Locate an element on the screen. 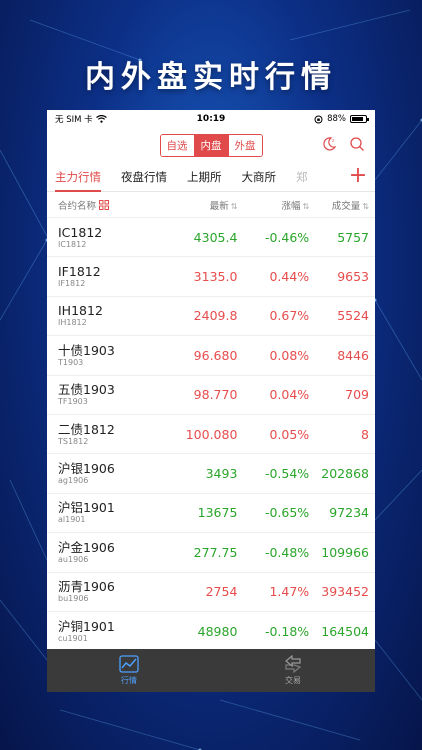  contract-code: ag1906 is located at coordinates (73, 481).